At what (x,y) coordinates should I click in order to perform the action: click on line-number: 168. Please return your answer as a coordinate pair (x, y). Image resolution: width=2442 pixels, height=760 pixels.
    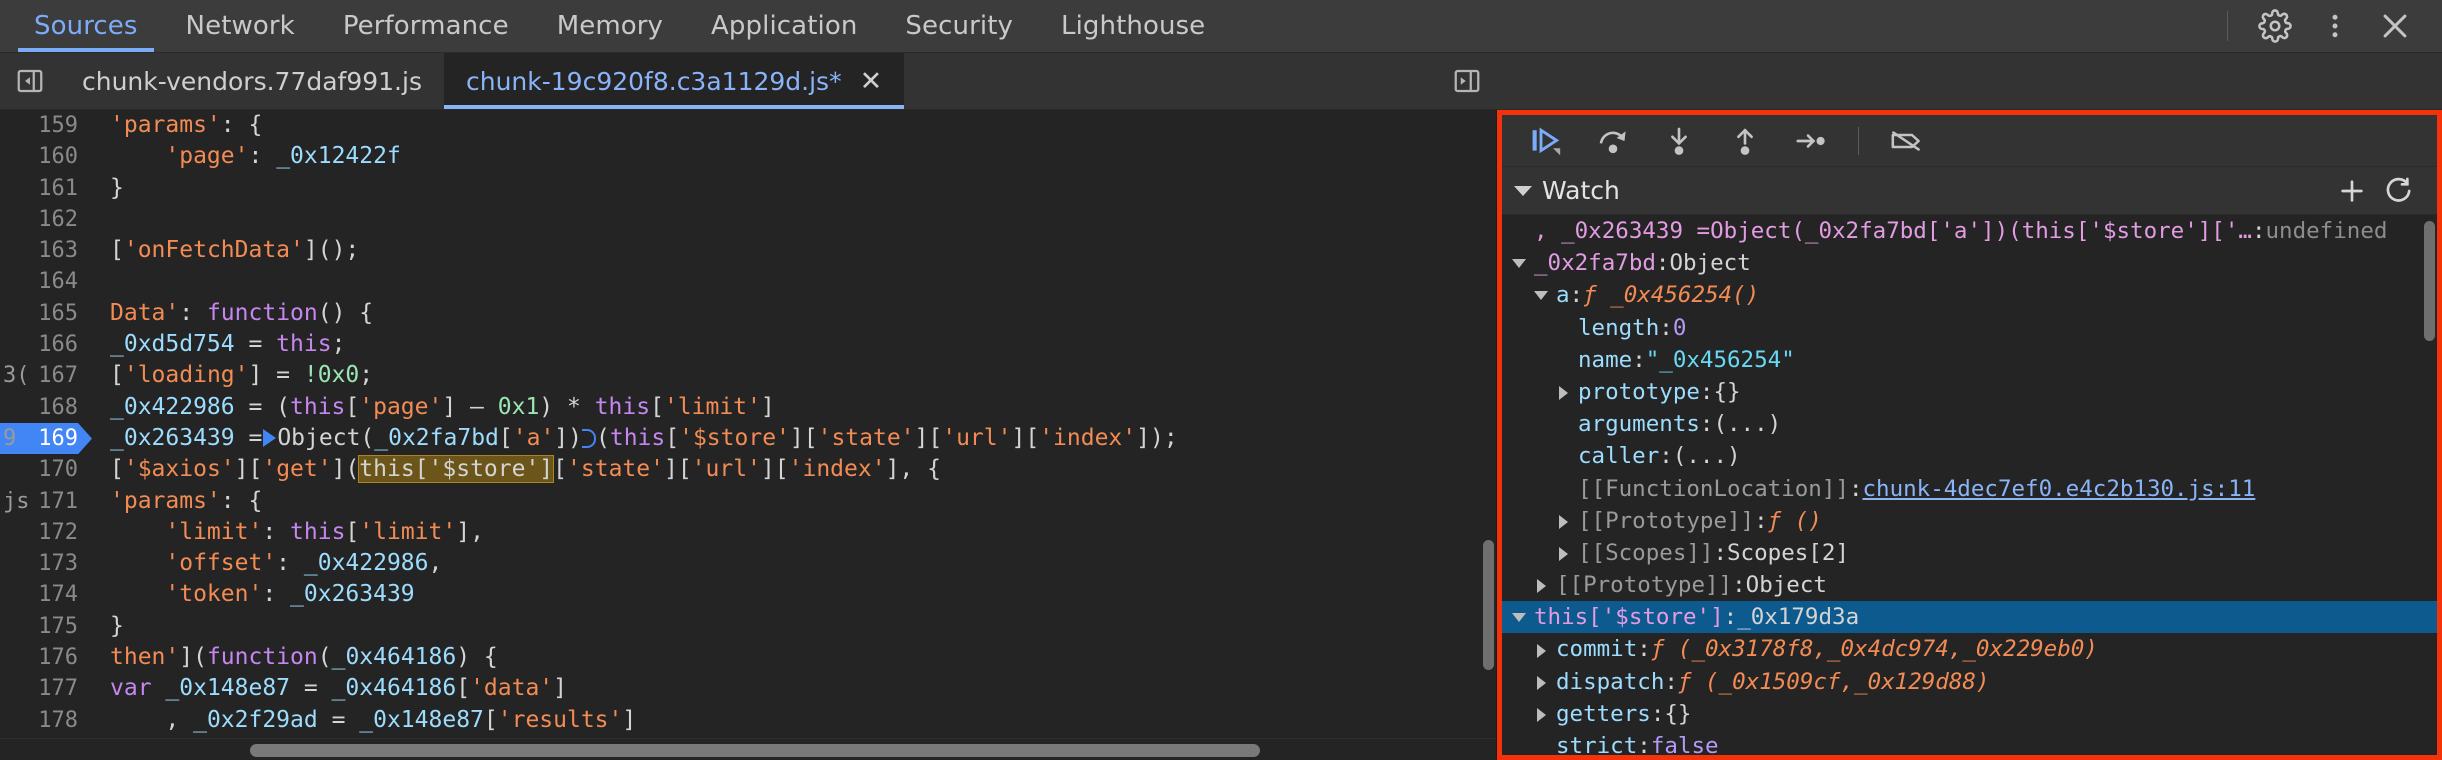
    Looking at the image, I should click on (46, 407).